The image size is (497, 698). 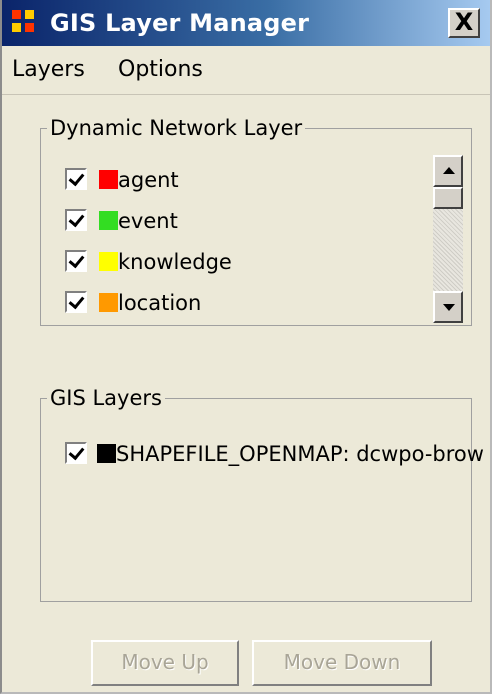 What do you see at coordinates (225, 180) in the screenshot?
I see `layer-row-agent: agent` at bounding box center [225, 180].